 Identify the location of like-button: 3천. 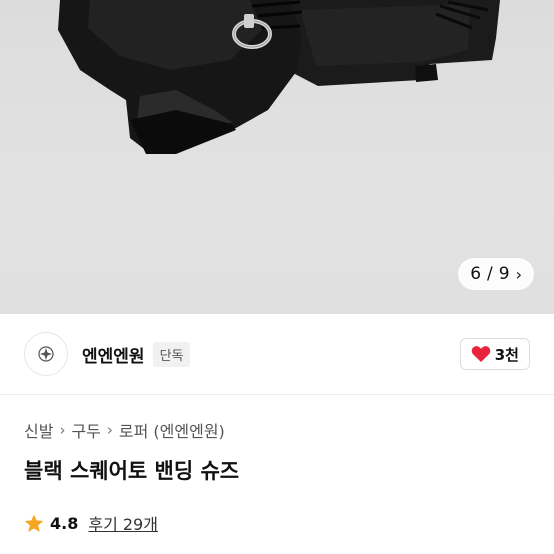
(494, 354).